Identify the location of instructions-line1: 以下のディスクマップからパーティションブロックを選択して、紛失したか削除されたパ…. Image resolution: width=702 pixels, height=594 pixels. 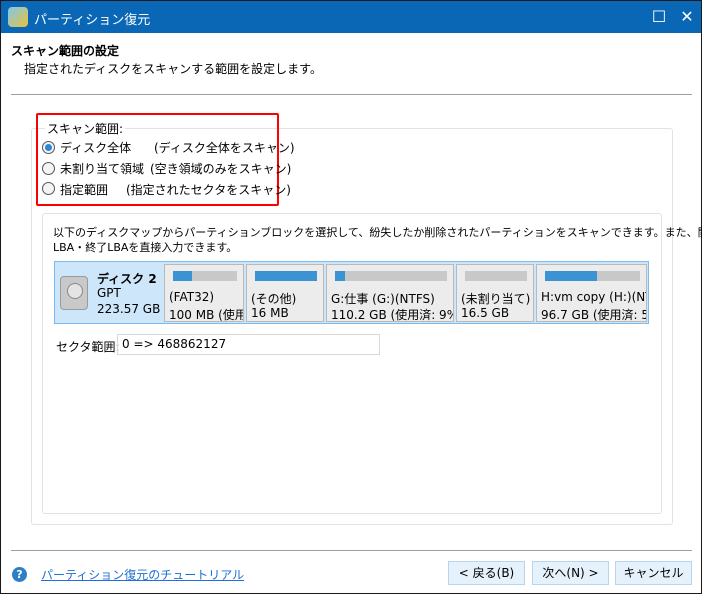
(377, 232).